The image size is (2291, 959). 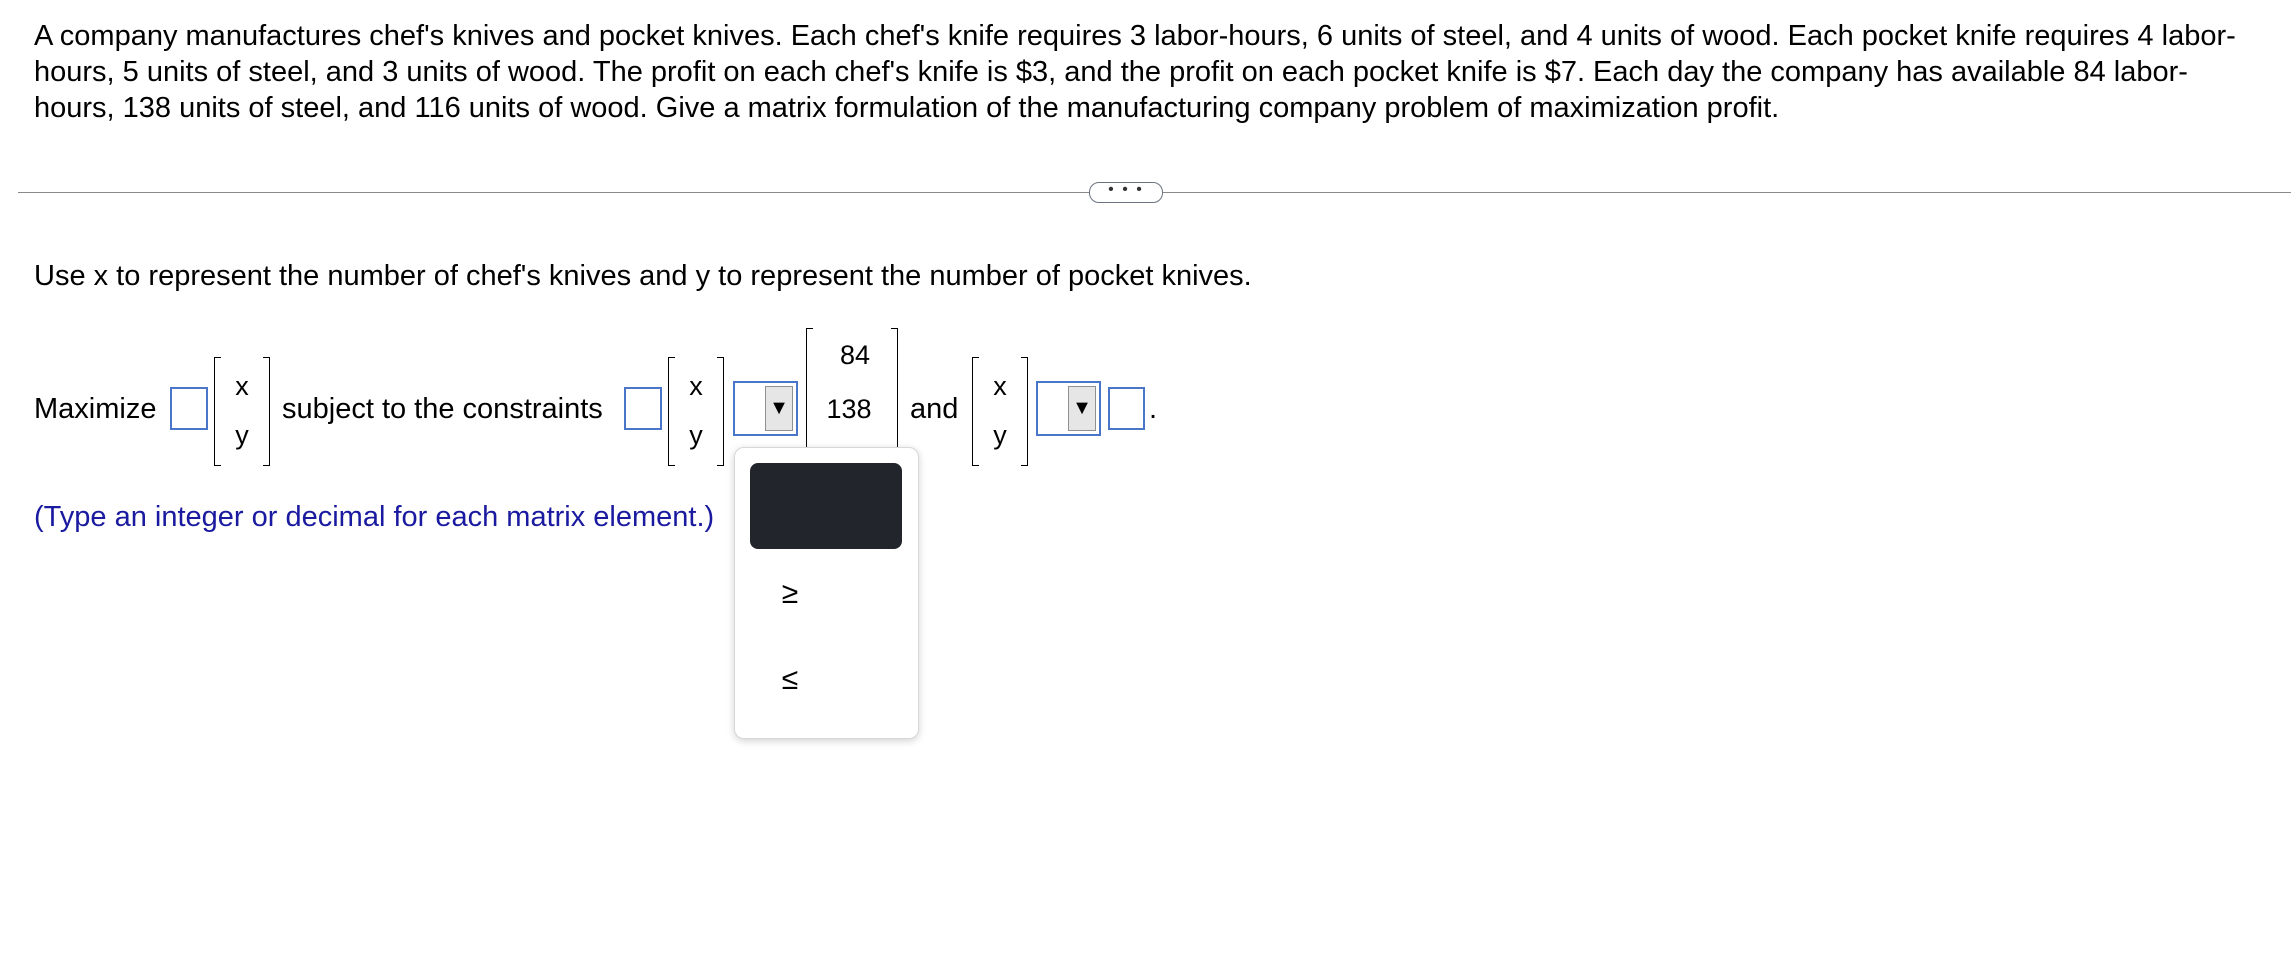 I want to click on expand-button: • • •, so click(x=1126, y=192).